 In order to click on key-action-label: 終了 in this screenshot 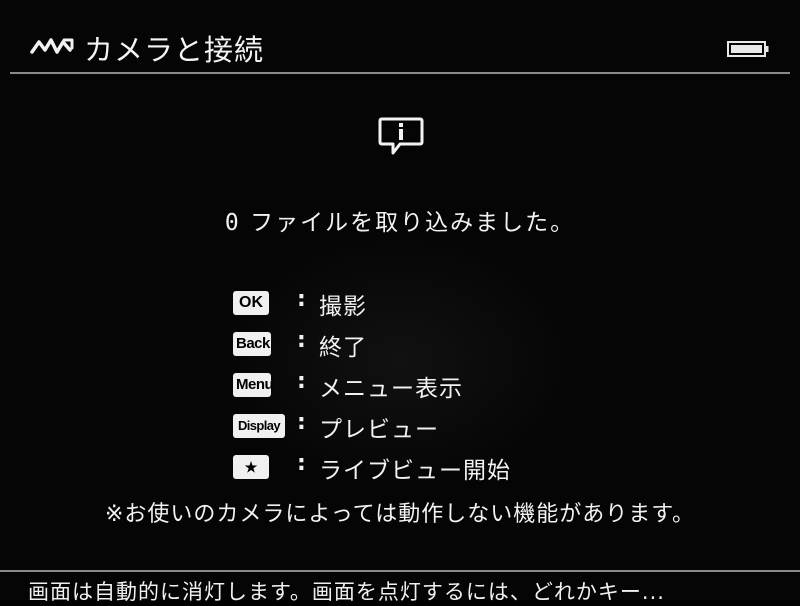, I will do `click(343, 348)`.